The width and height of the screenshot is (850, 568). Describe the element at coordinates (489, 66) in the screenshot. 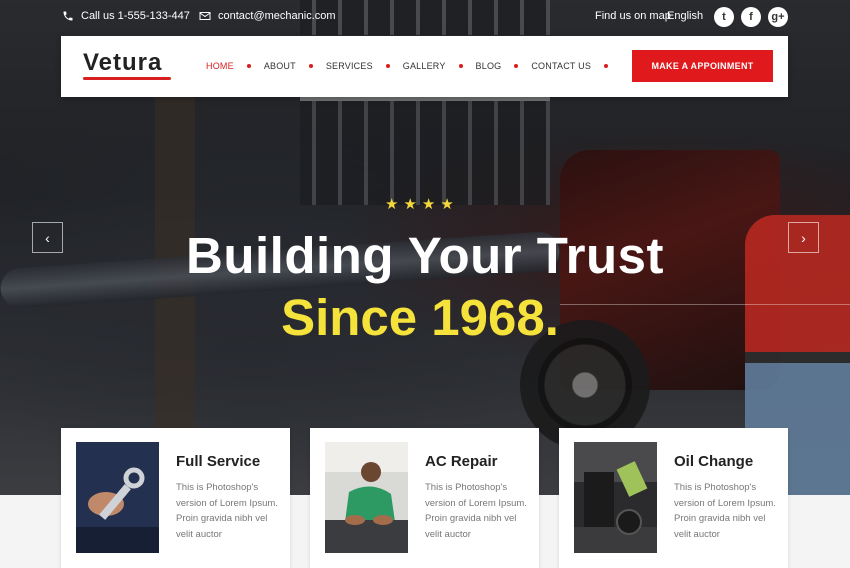

I see `nav-item-blog: BLOG` at that location.